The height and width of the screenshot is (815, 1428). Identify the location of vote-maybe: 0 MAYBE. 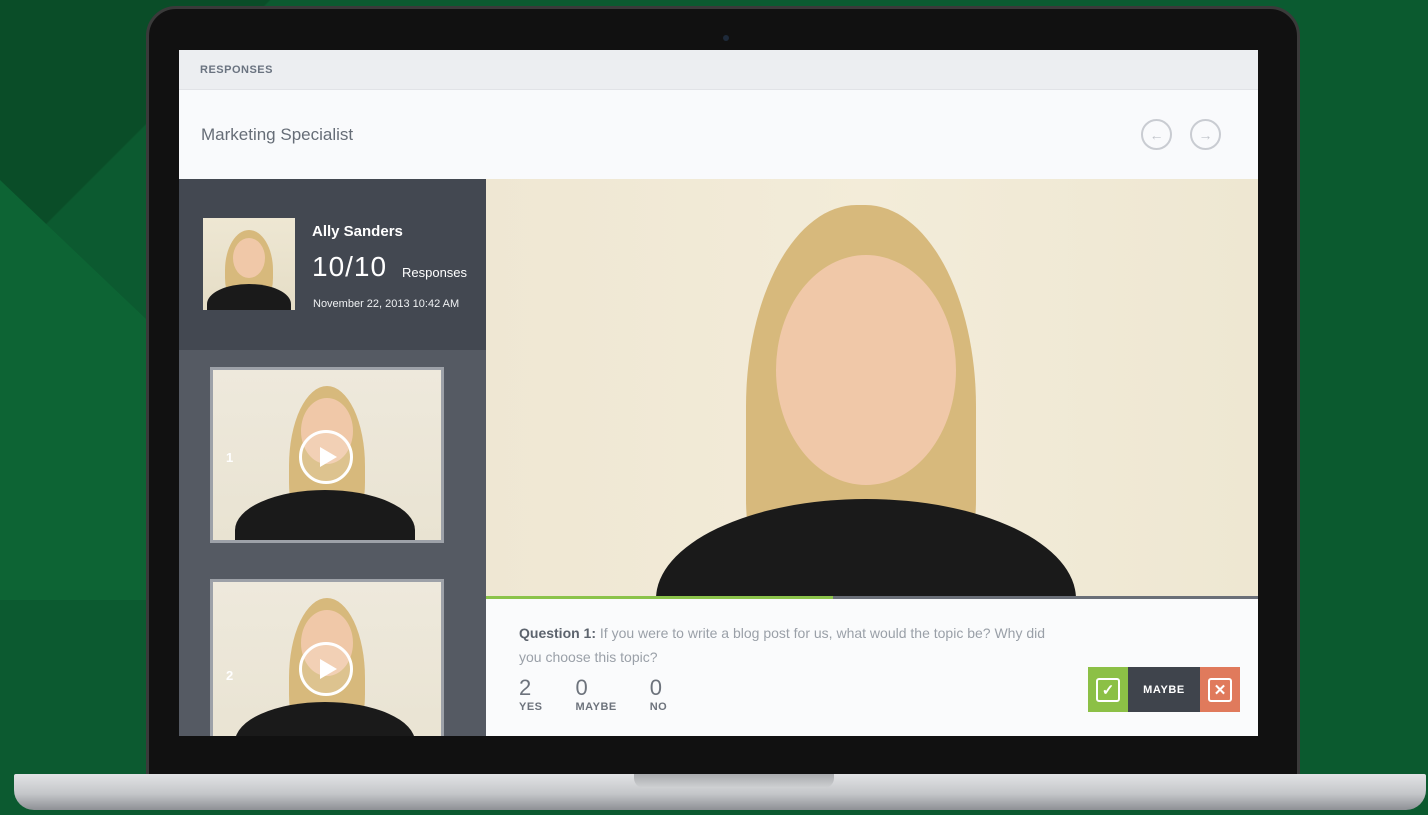
(596, 694).